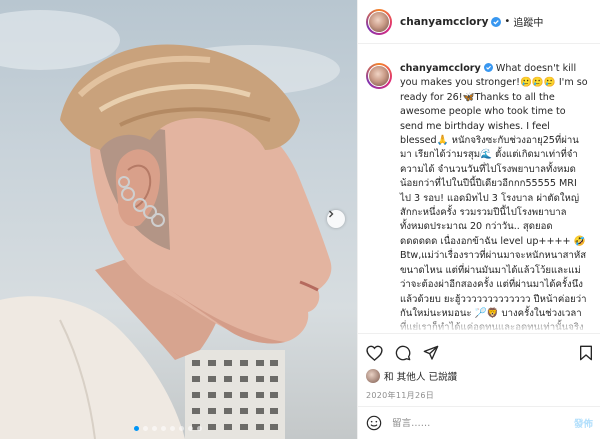 This screenshot has height=439, width=600. Describe the element at coordinates (586, 353) in the screenshot. I see `bookmark-icon` at that location.